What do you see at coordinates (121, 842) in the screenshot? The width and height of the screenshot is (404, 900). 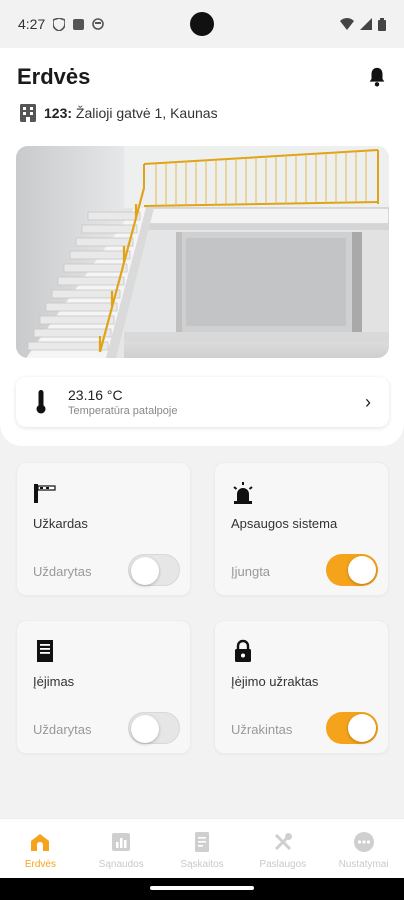 I see `bar-chart-icon` at bounding box center [121, 842].